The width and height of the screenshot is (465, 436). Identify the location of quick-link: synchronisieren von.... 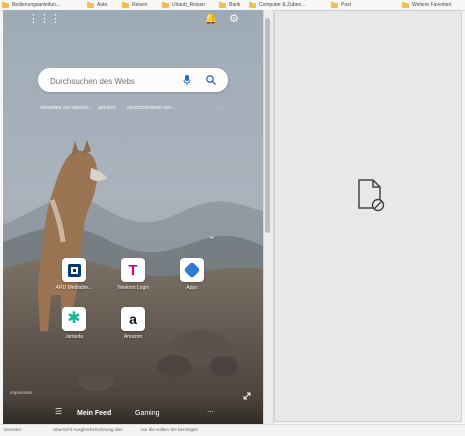
(151, 108).